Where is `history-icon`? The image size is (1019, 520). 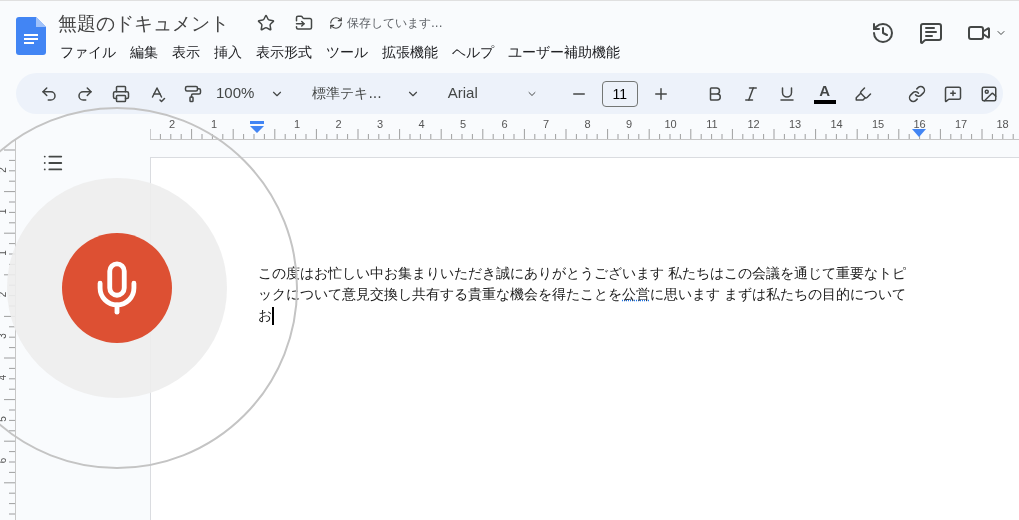 history-icon is located at coordinates (883, 33).